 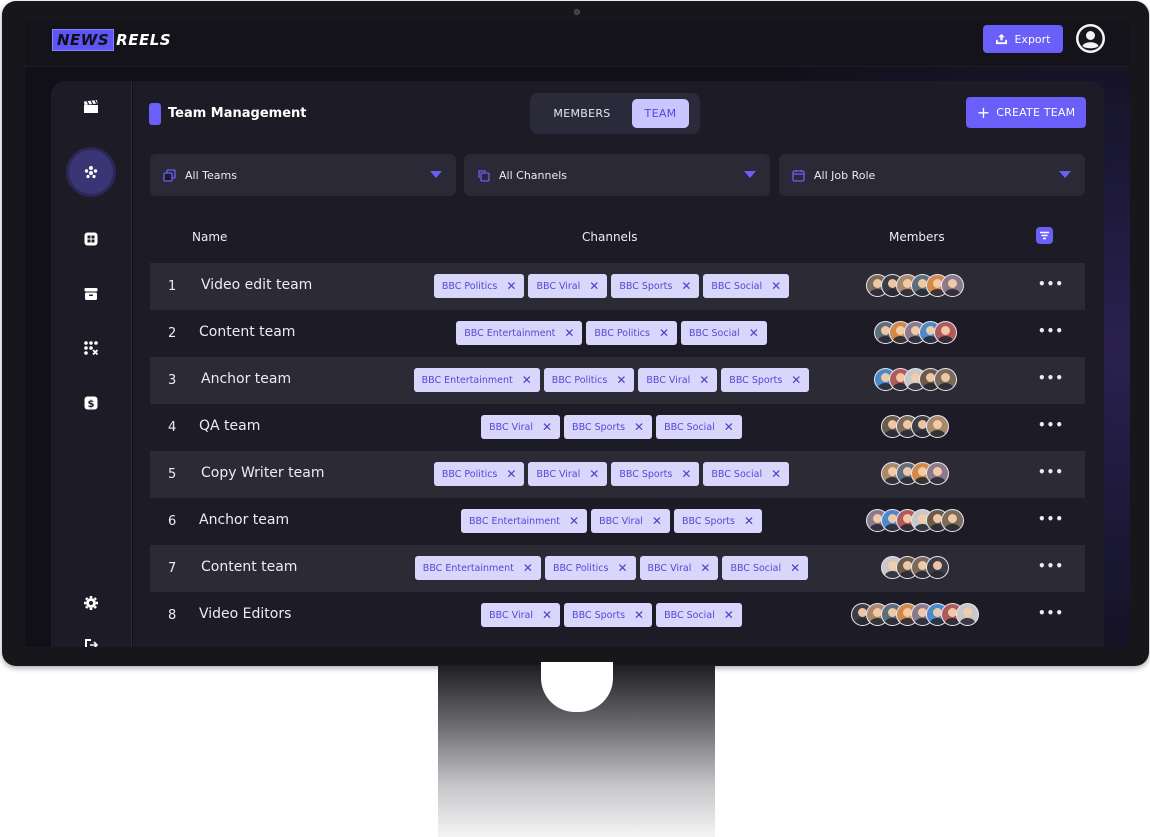 I want to click on user-profile-icon, so click(x=1090, y=38).